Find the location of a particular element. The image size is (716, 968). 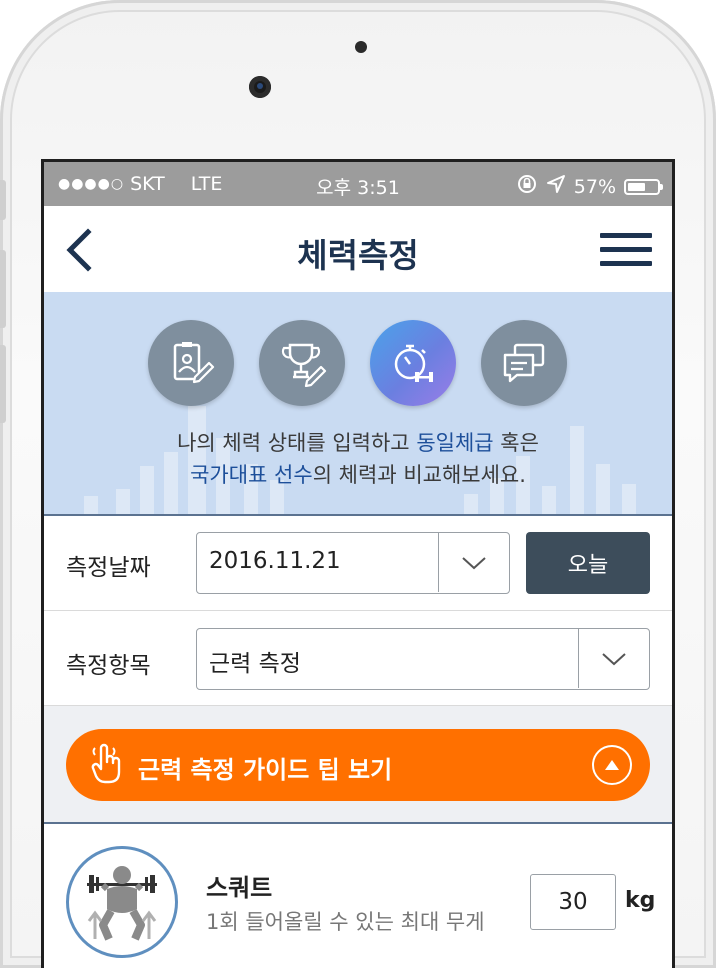

exercise-weight-input is located at coordinates (573, 902).